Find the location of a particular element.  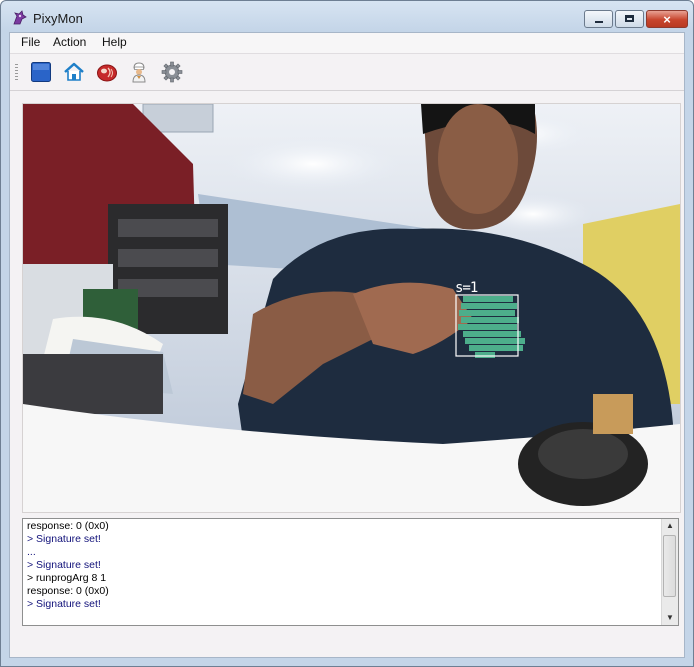

home-icon is located at coordinates (74, 71).